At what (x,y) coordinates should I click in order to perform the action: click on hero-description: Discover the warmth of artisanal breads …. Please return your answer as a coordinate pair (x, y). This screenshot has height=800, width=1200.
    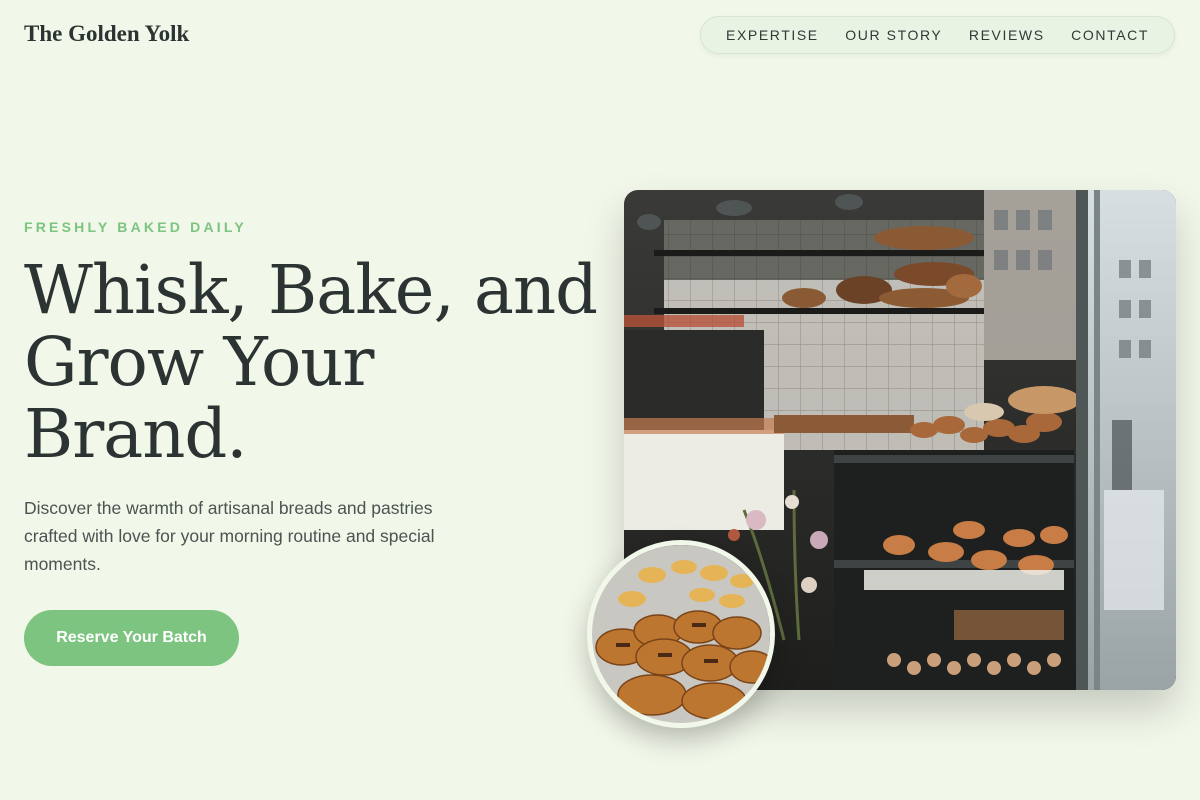
    Looking at the image, I should click on (229, 536).